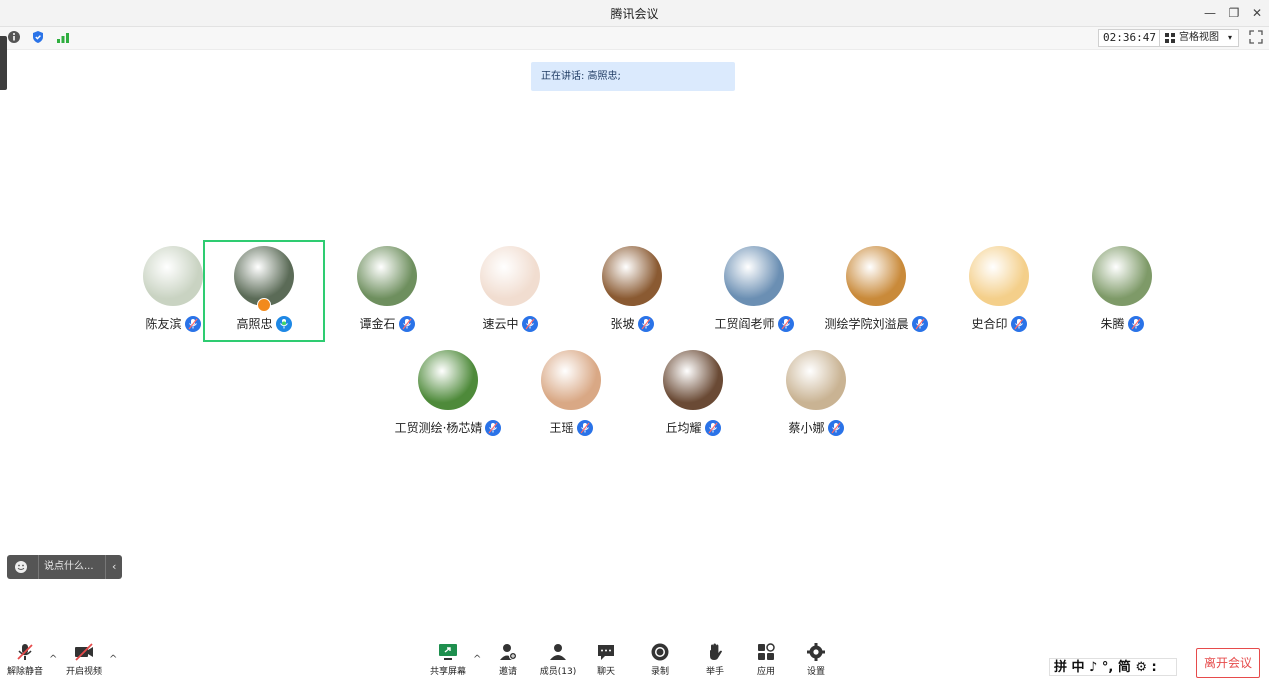 Image resolution: width=1269 pixels, height=681 pixels. What do you see at coordinates (634, 38) in the screenshot?
I see `meeting-toolbar: 02:36:47 宫格视图 ▾` at bounding box center [634, 38].